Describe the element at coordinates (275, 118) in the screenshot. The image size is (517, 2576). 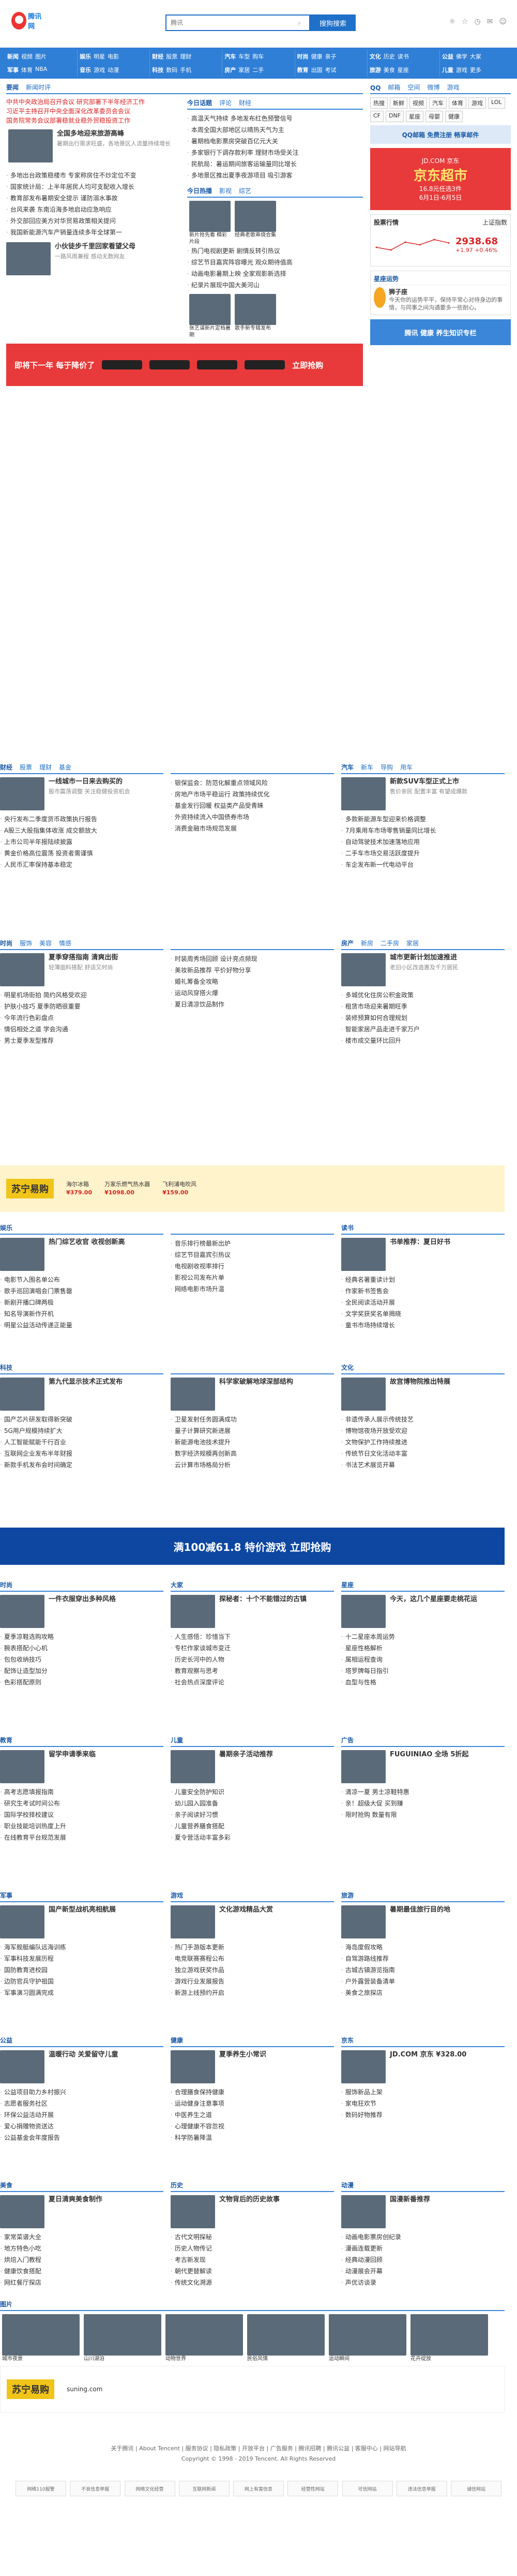
I see `list-item: 高温天气持续 多地发布红色预警信号` at that location.